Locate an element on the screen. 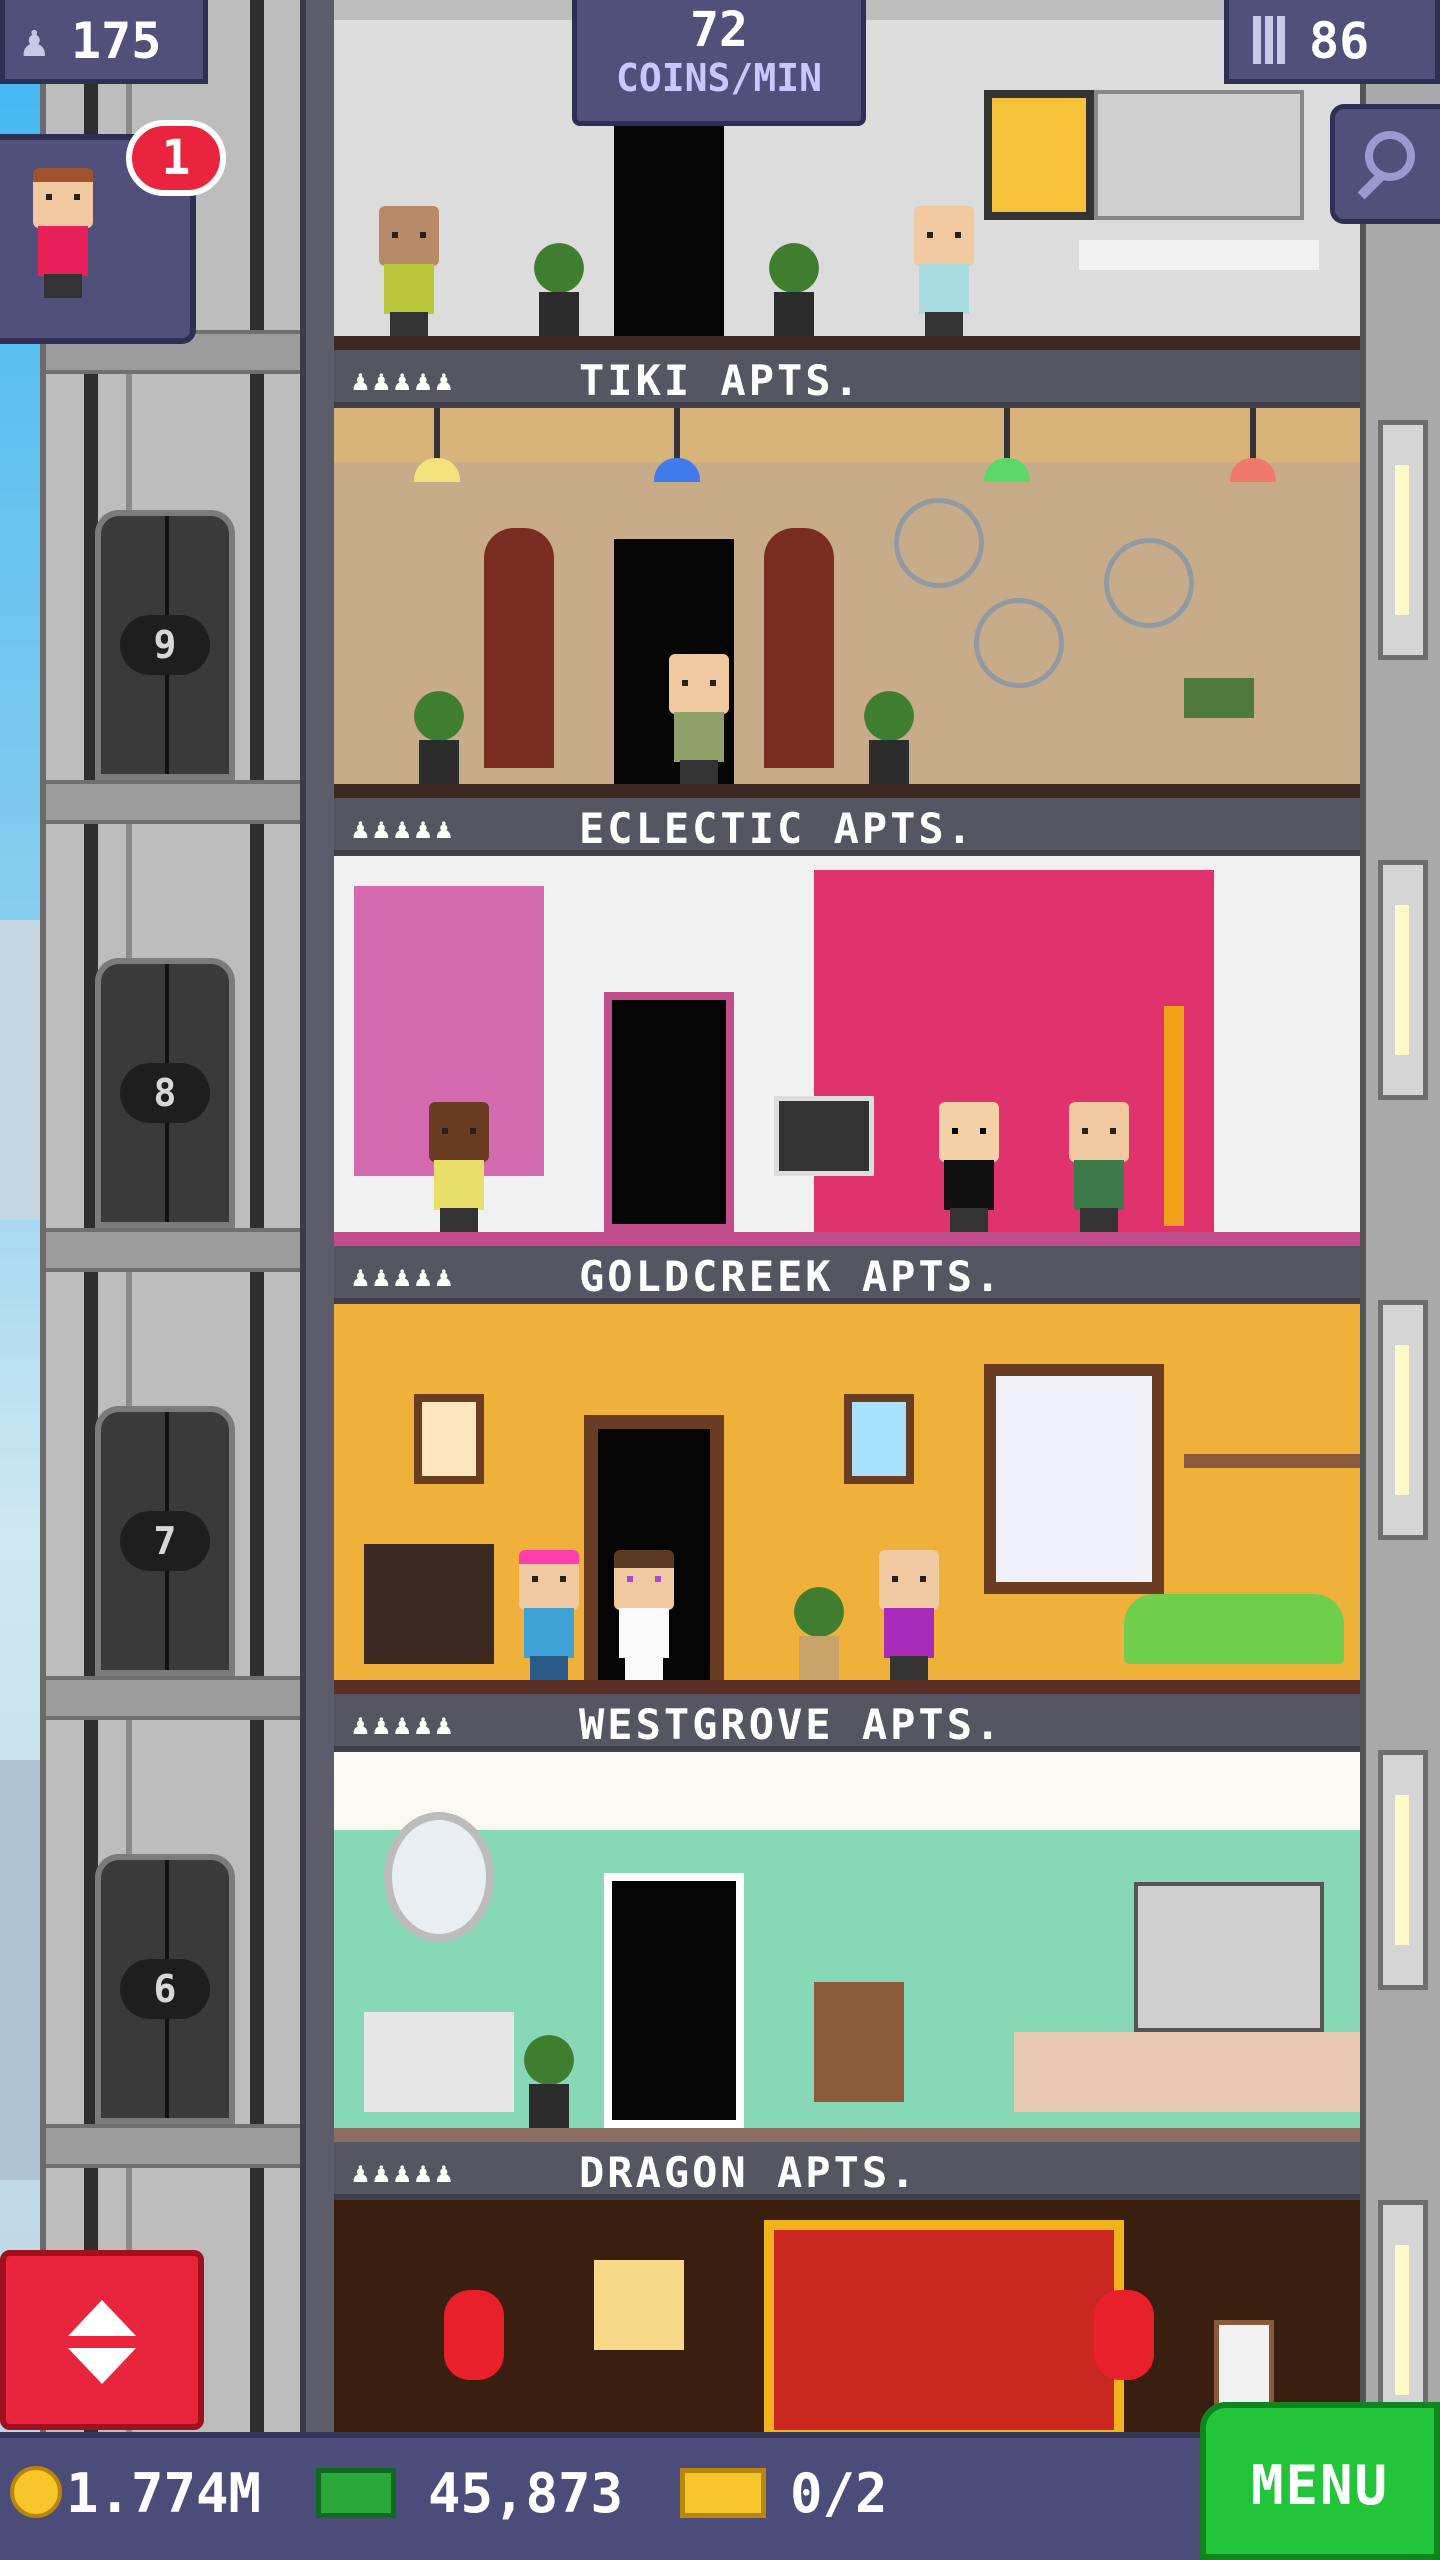 The image size is (1440, 2560). tv is located at coordinates (824, 1136).